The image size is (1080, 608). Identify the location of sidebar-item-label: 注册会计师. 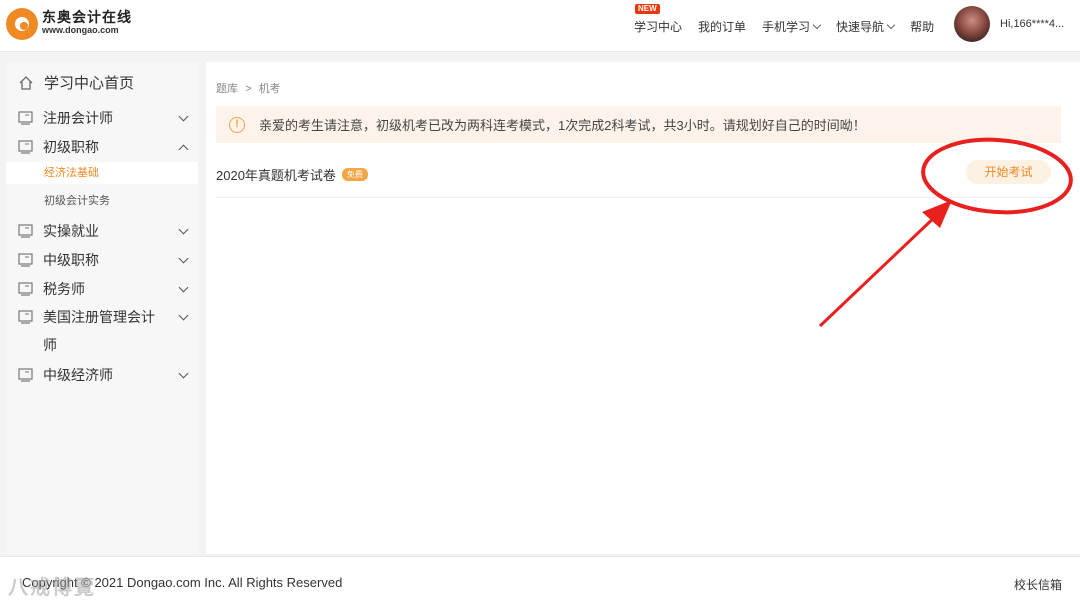
(78, 118).